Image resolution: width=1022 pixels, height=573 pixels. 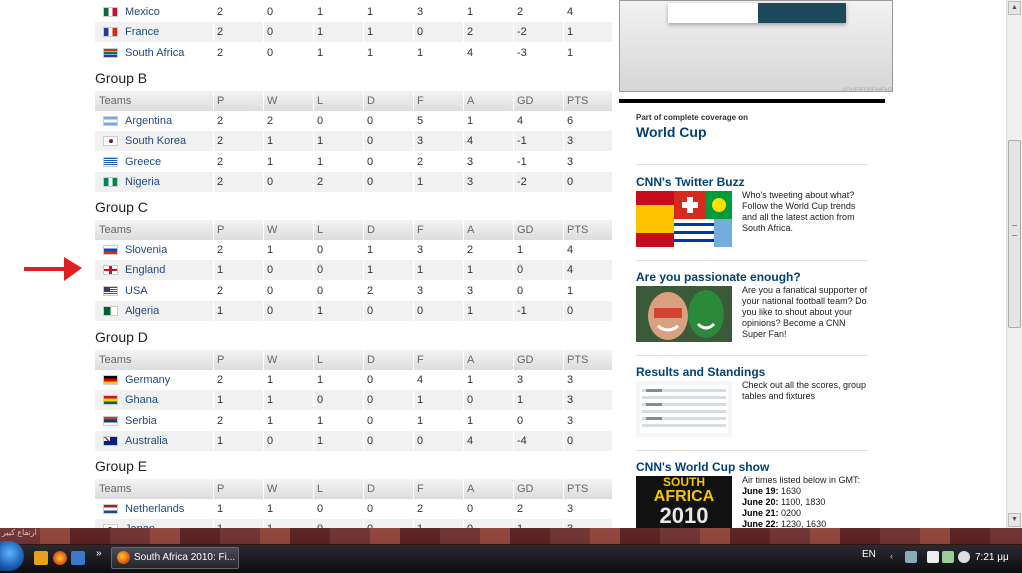 I want to click on team-link: South Korea, so click(x=155, y=141).